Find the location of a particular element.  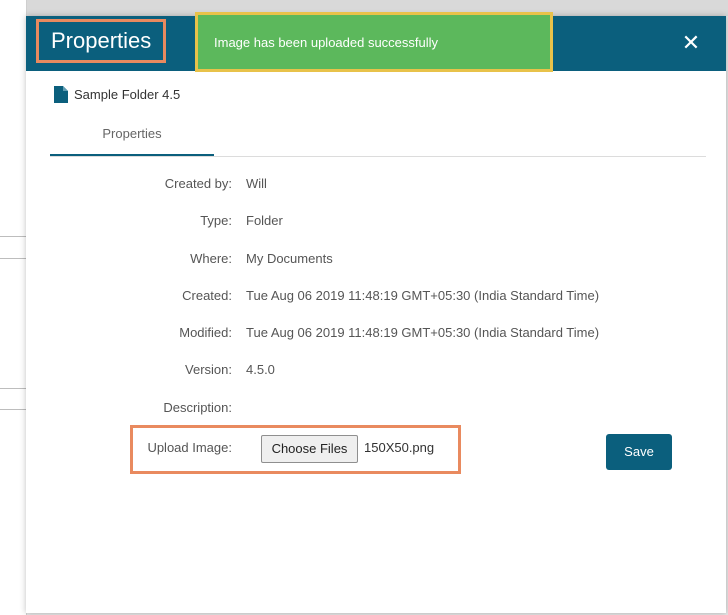

dialog-title: Properties is located at coordinates (101, 41).